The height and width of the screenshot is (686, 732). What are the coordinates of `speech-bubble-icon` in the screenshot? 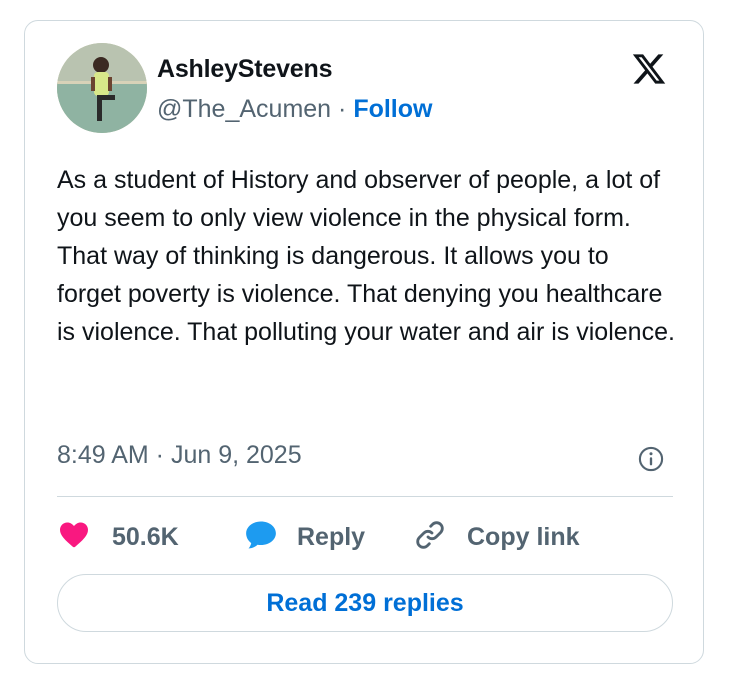 It's located at (261, 537).